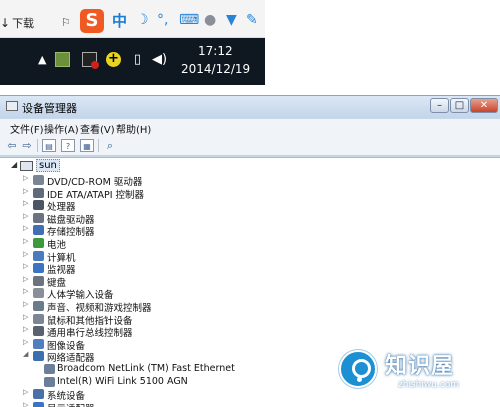 Image resolution: width=500 pixels, height=407 pixels. I want to click on storage-controller-icon, so click(38, 230).